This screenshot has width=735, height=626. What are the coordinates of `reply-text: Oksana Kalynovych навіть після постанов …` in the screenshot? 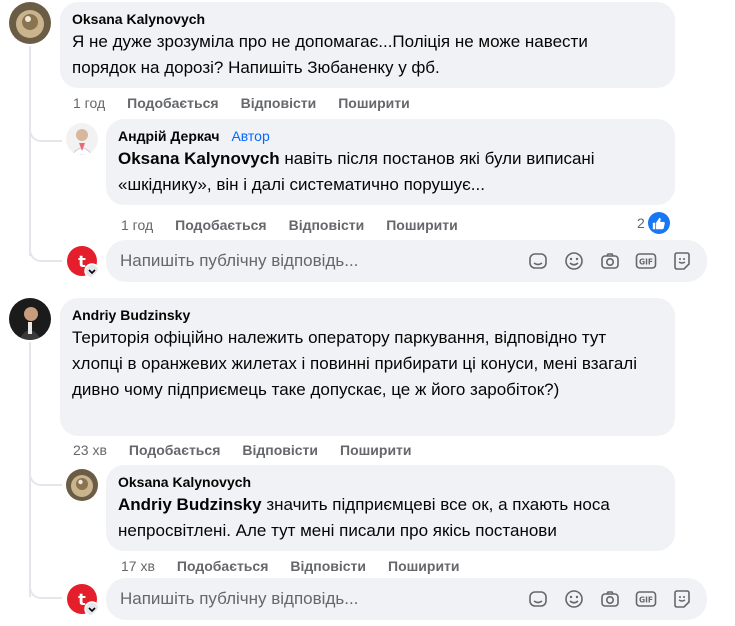 It's located at (390, 172).